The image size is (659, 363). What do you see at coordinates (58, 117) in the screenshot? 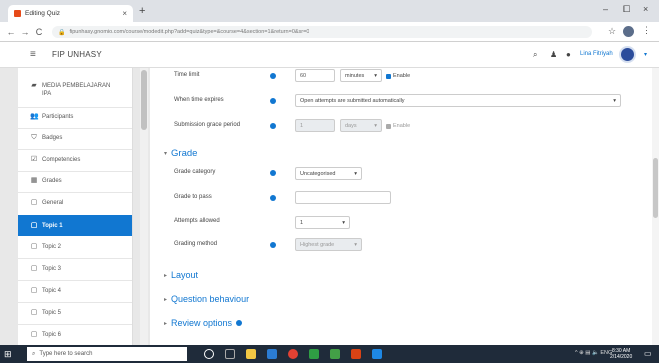
I see `drawer-item-label: Participants` at bounding box center [58, 117].